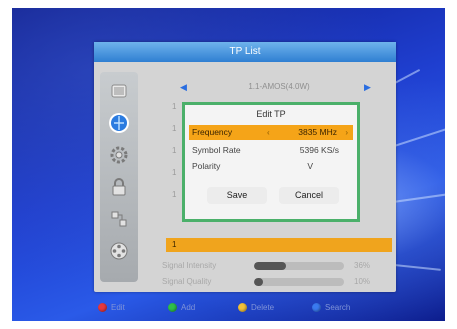 The width and height of the screenshot is (457, 329). Describe the element at coordinates (119, 187) in the screenshot. I see `lock-icon` at that location.